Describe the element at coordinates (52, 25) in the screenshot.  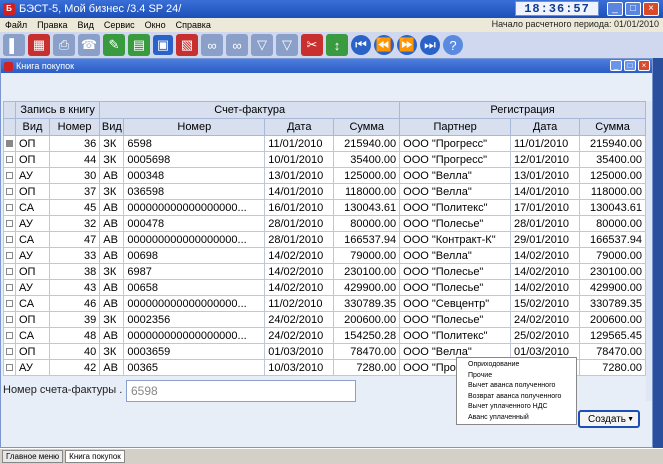
I see `menu-edit: Правка` at that location.